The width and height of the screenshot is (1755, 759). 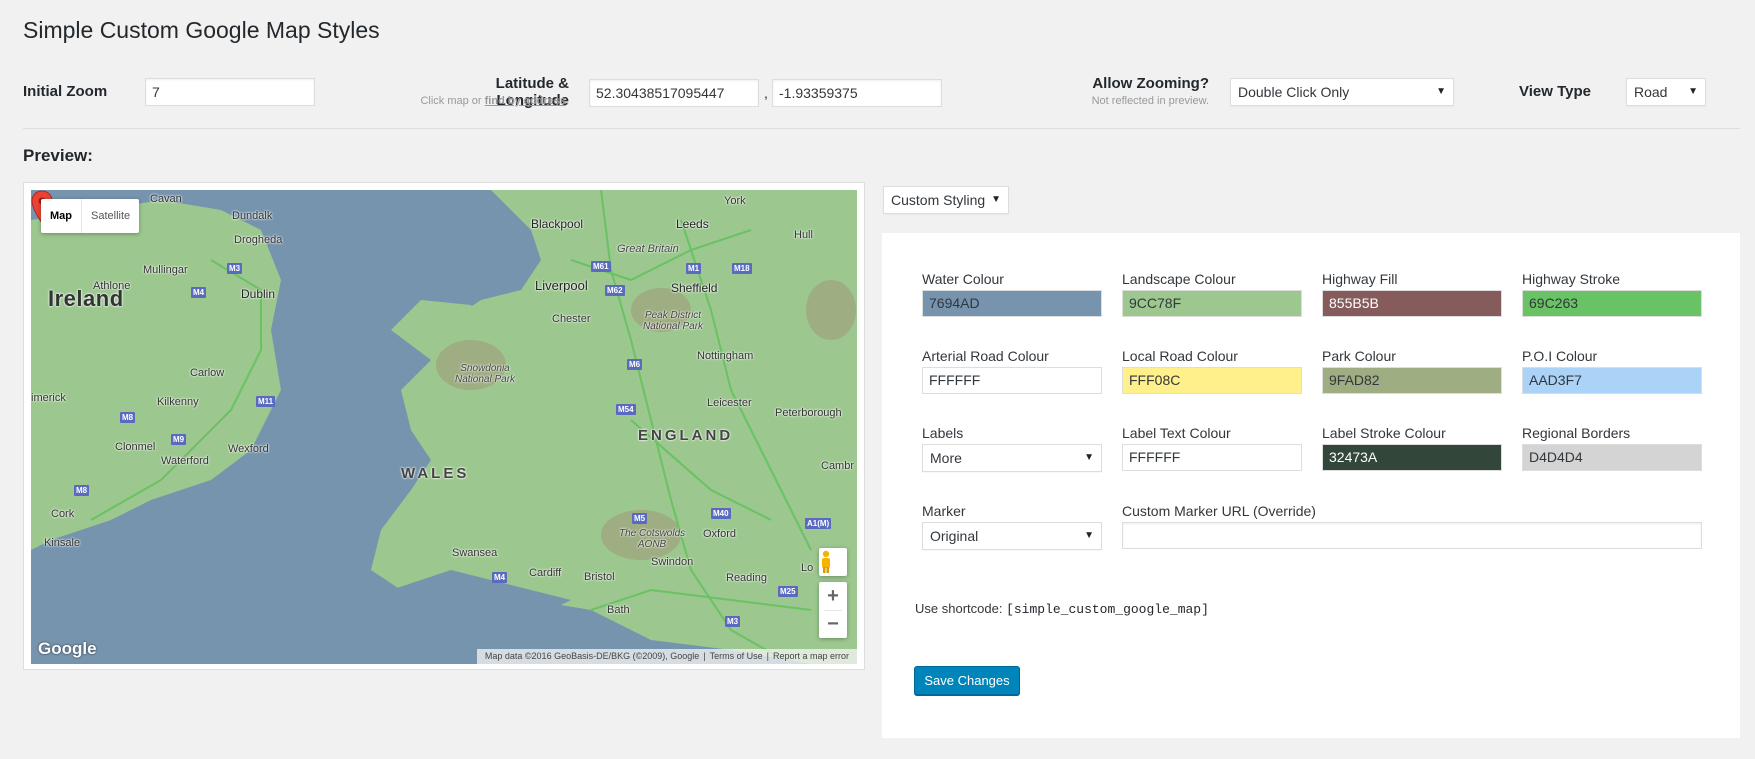 What do you see at coordinates (1571, 279) in the screenshot?
I see `highway-stroke-label: Highway Stroke` at bounding box center [1571, 279].